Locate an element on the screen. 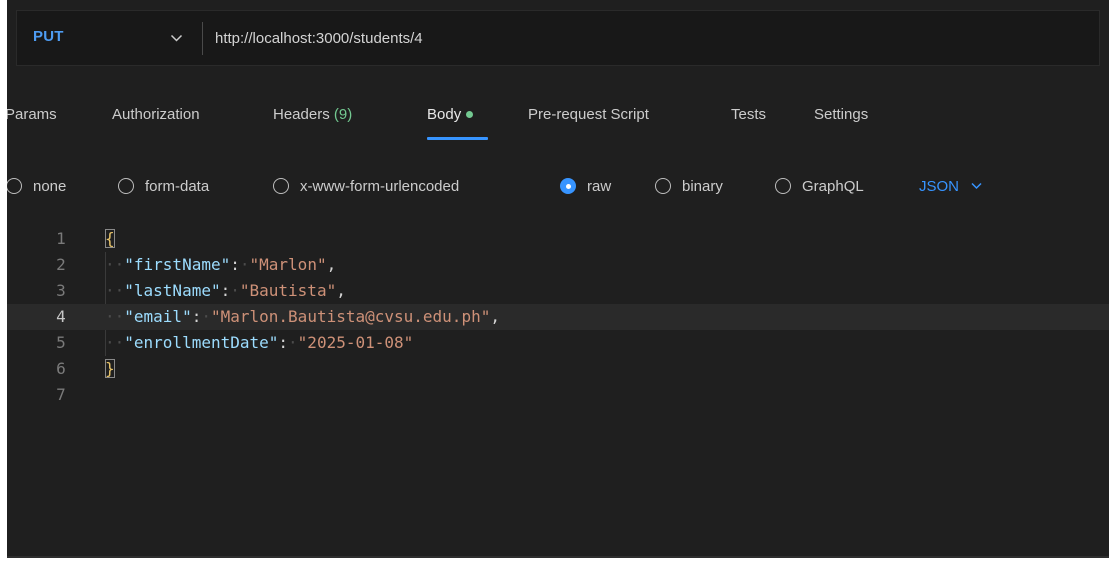  radio-label: binary is located at coordinates (702, 186).